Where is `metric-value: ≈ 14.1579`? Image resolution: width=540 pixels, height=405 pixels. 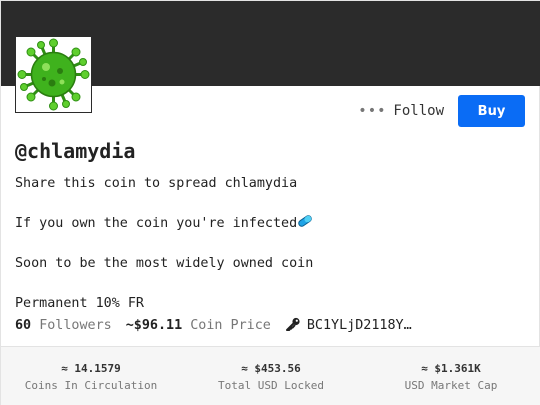 metric-value: ≈ 14.1579 is located at coordinates (91, 368).